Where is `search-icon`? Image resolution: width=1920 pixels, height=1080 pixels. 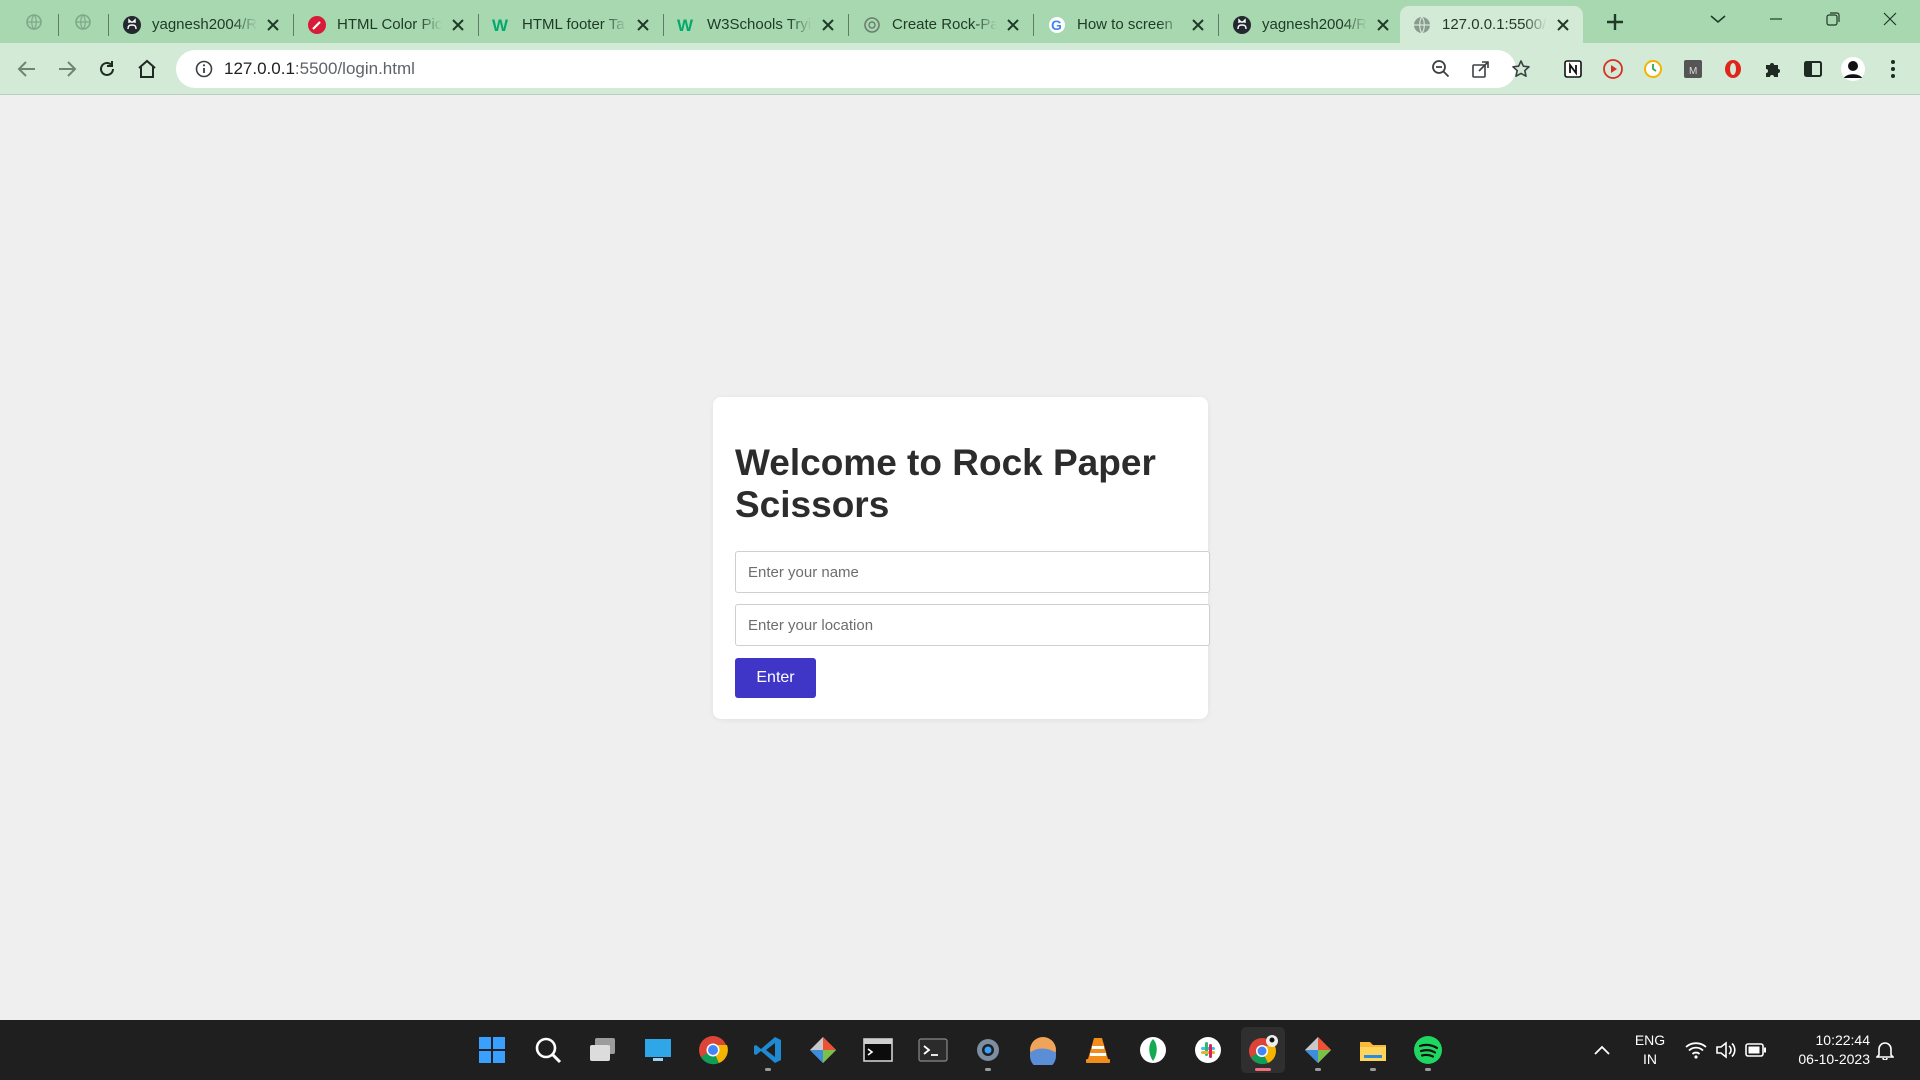 search-icon is located at coordinates (548, 1050).